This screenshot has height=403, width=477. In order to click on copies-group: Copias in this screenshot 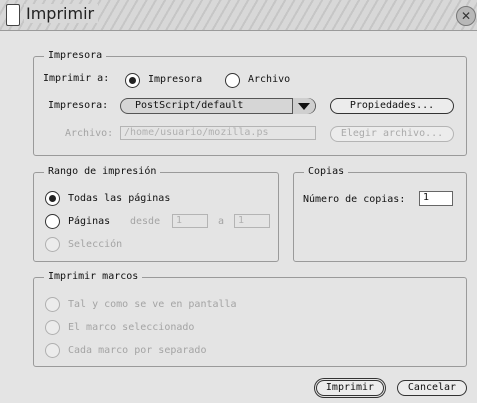, I will do `click(380, 214)`.